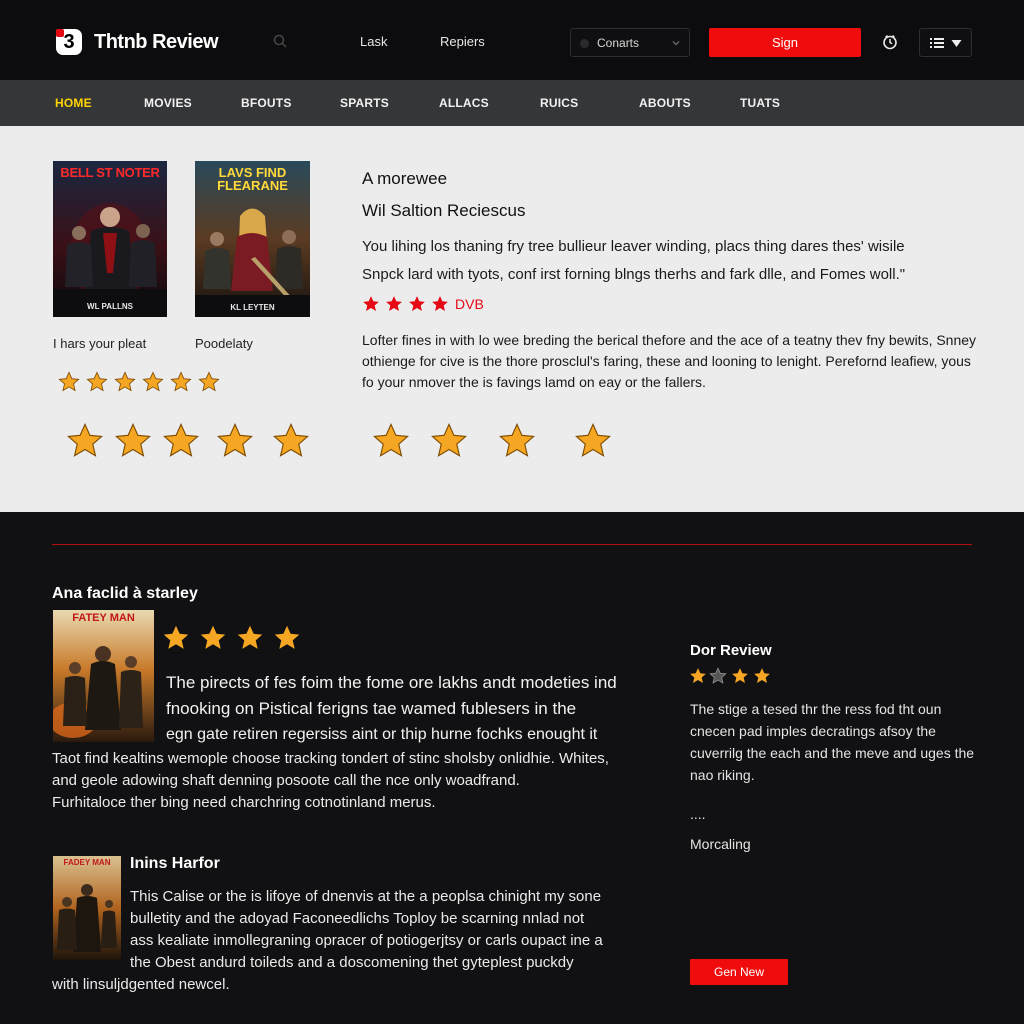 The width and height of the screenshot is (1024, 1024). Describe the element at coordinates (103, 676) in the screenshot. I see `review-1-poster: FATEY MAN` at that location.